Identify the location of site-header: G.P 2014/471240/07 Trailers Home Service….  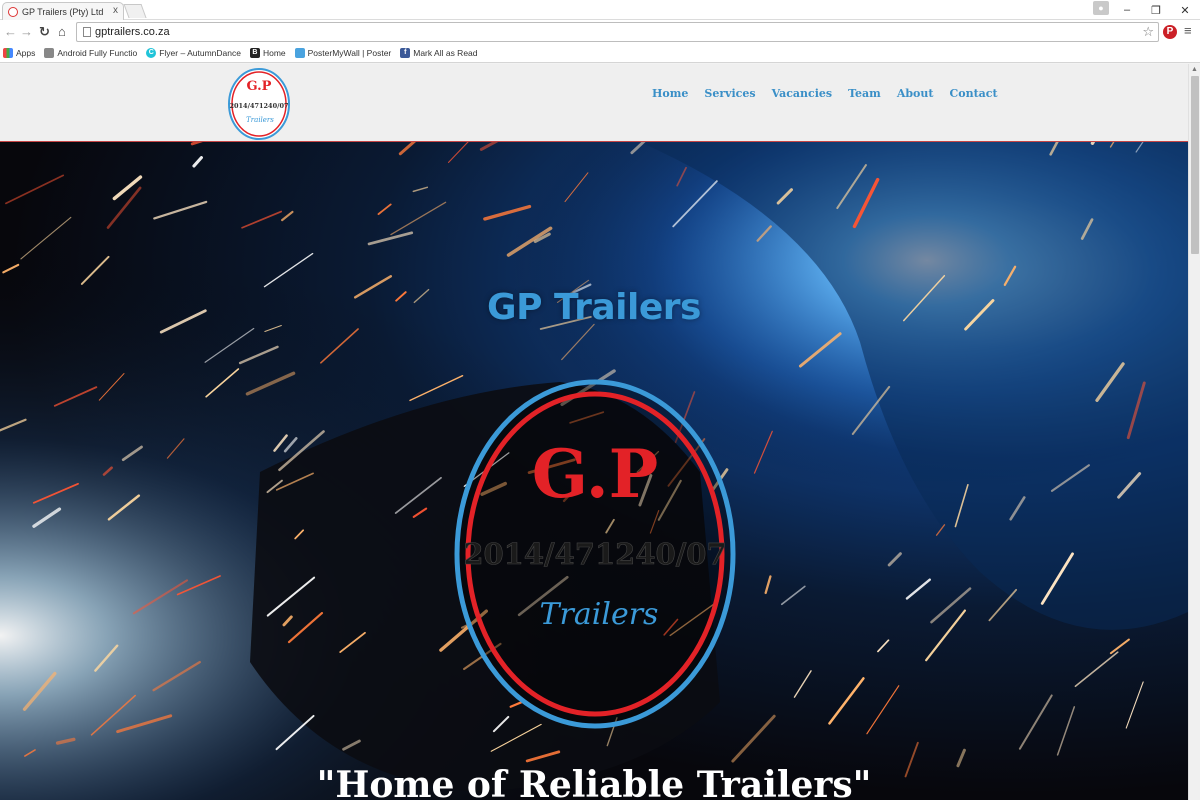
(594, 103).